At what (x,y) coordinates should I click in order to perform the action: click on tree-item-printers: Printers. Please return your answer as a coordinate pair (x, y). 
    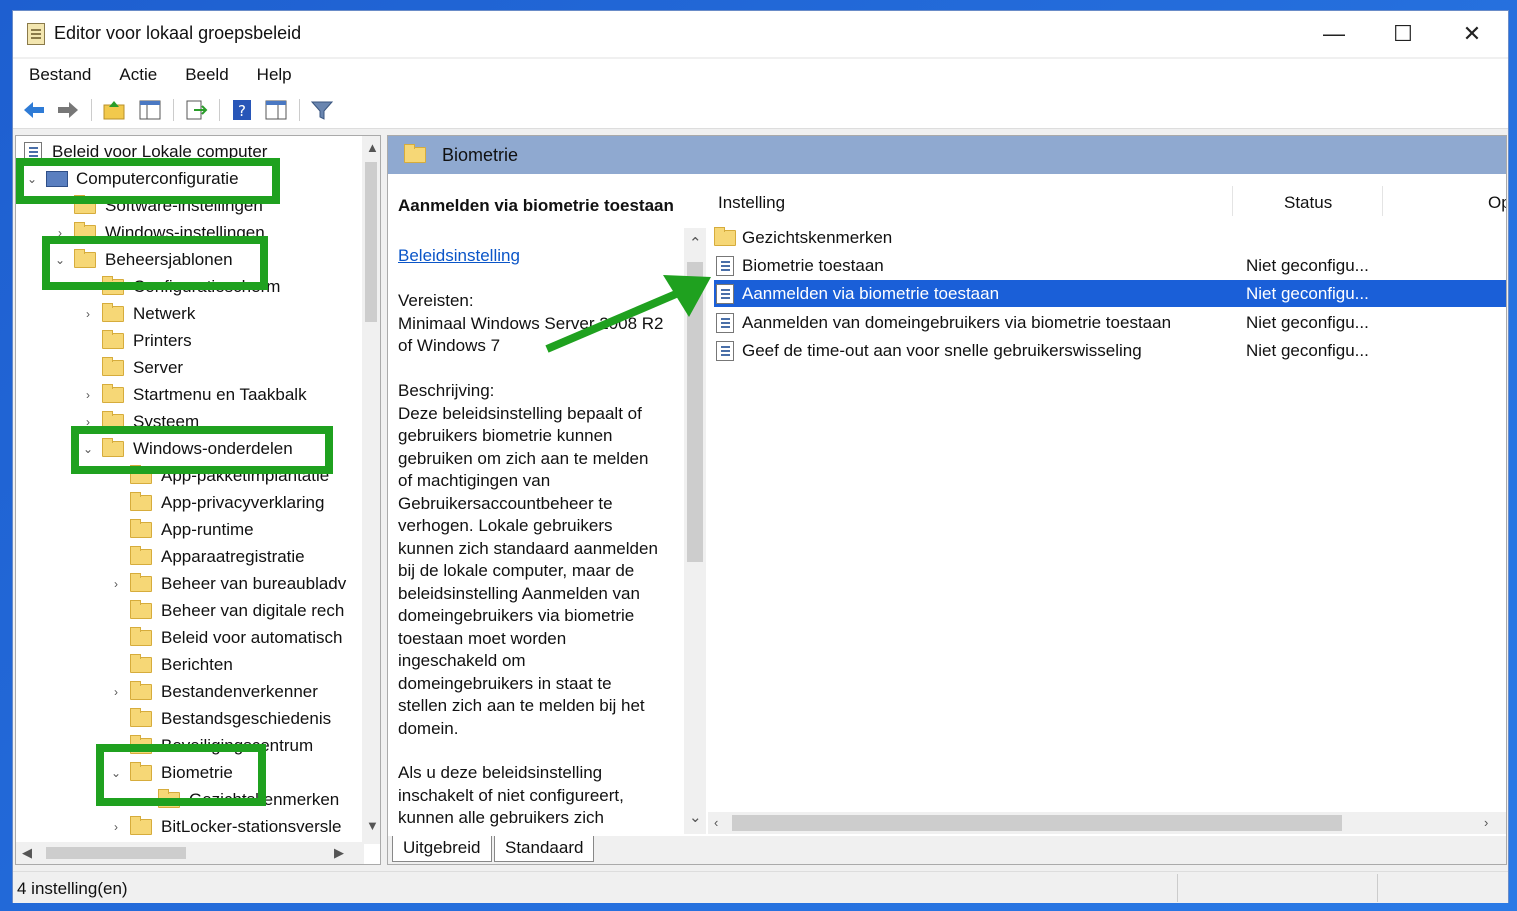
    Looking at the image, I should click on (136, 341).